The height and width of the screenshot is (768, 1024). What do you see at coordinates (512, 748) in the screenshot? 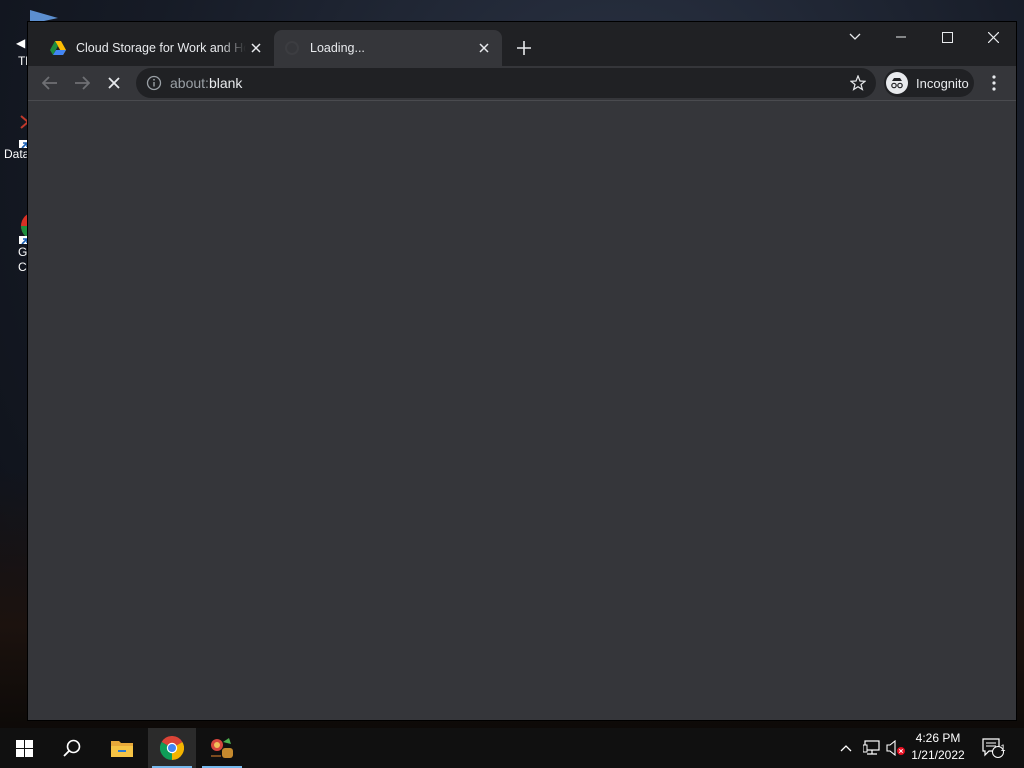
I see `taskbar: 4:26 PM 1/21/2022 1` at bounding box center [512, 748].